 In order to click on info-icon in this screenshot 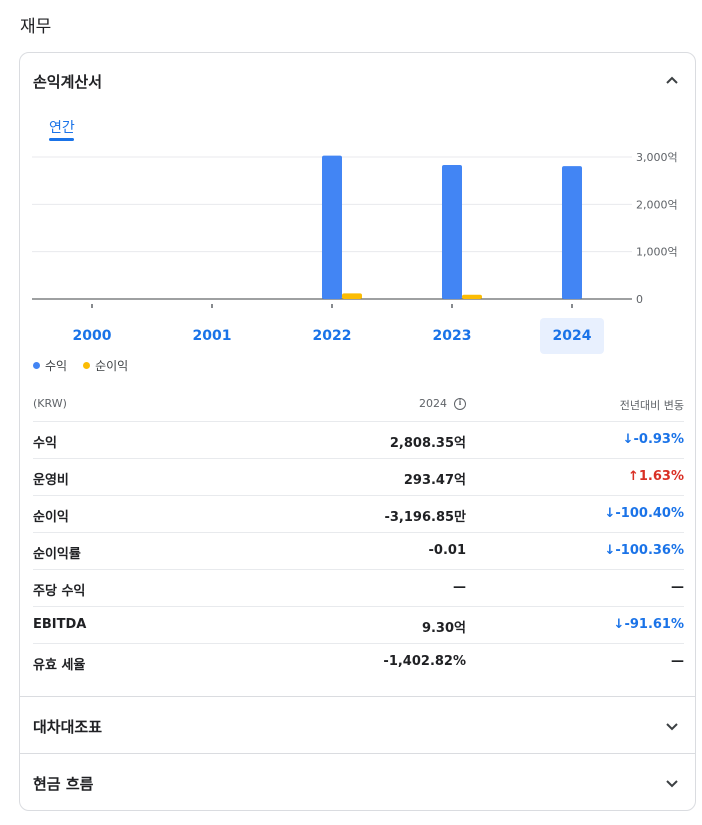, I will do `click(460, 403)`.